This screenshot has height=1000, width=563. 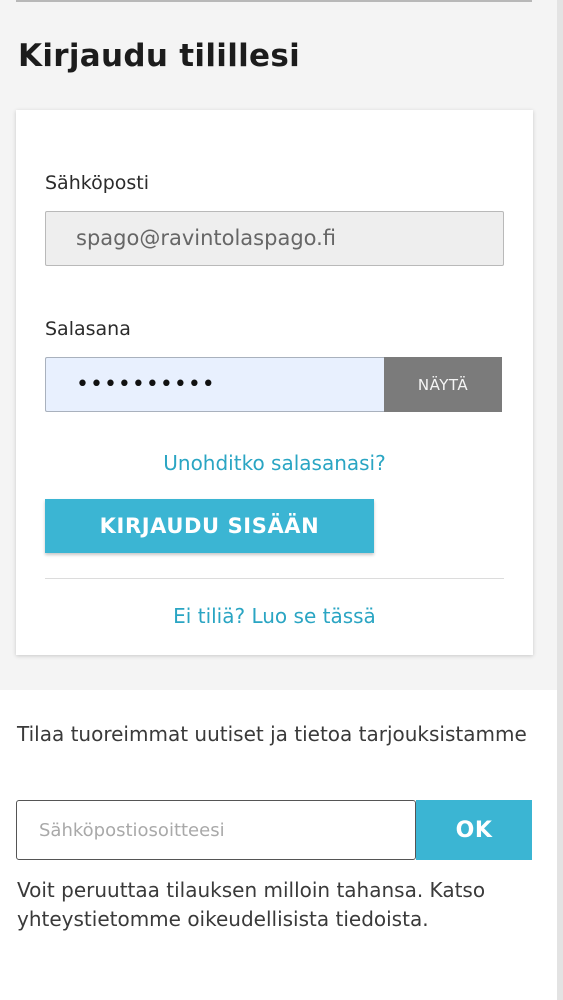 What do you see at coordinates (209, 526) in the screenshot?
I see `login-button: KIRJAUDU SISÄÄN` at bounding box center [209, 526].